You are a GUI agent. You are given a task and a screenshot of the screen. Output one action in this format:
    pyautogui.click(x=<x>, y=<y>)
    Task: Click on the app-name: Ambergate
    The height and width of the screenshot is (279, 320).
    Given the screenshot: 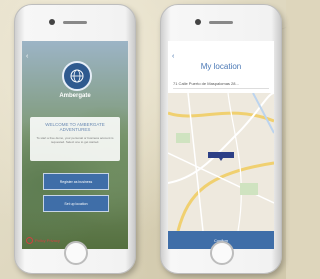 What is the action you would take?
    pyautogui.click(x=75, y=96)
    